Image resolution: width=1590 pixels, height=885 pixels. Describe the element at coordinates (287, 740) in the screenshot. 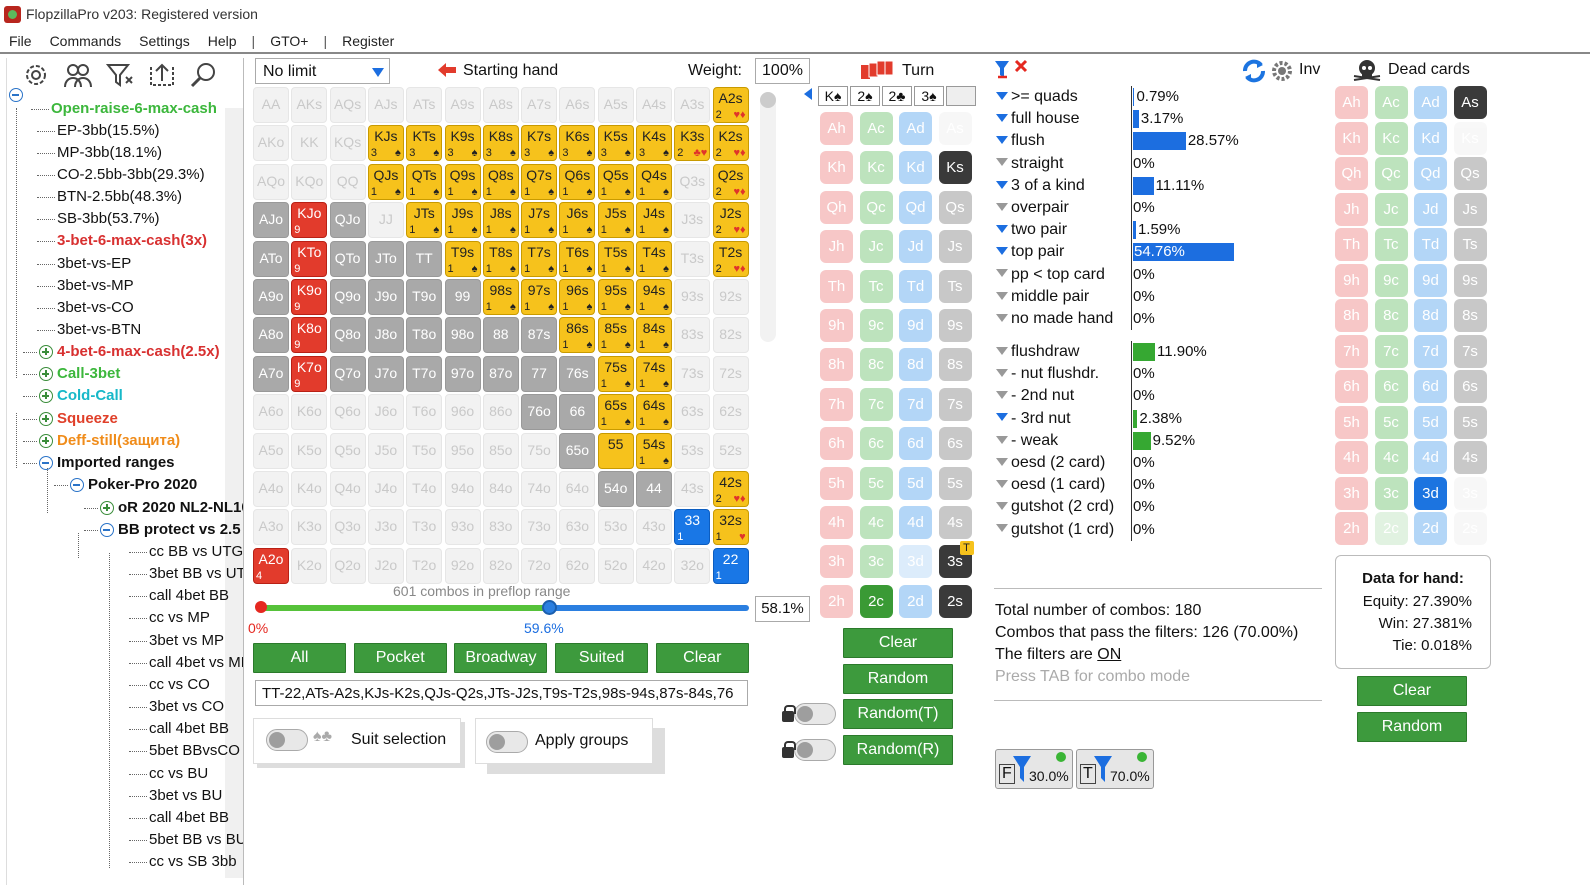

I see `suit-selection-toggle` at that location.